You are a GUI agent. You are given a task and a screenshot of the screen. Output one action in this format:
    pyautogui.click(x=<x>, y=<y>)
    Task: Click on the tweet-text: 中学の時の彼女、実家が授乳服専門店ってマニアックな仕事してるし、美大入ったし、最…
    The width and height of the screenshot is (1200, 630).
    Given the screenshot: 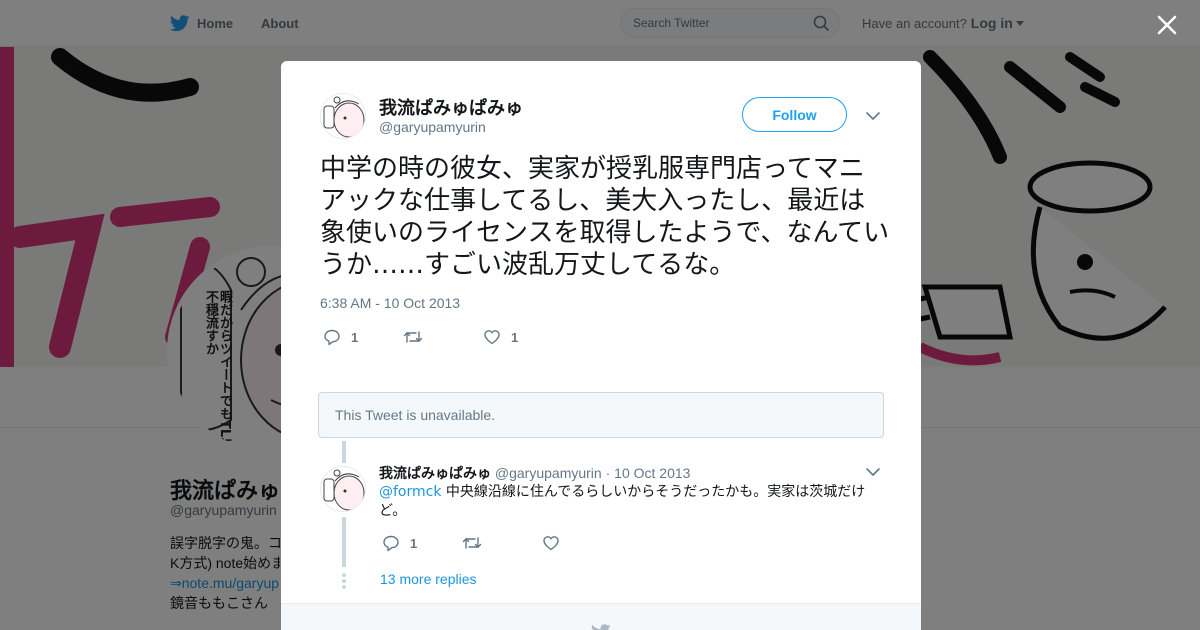 What is the action you would take?
    pyautogui.click(x=605, y=217)
    